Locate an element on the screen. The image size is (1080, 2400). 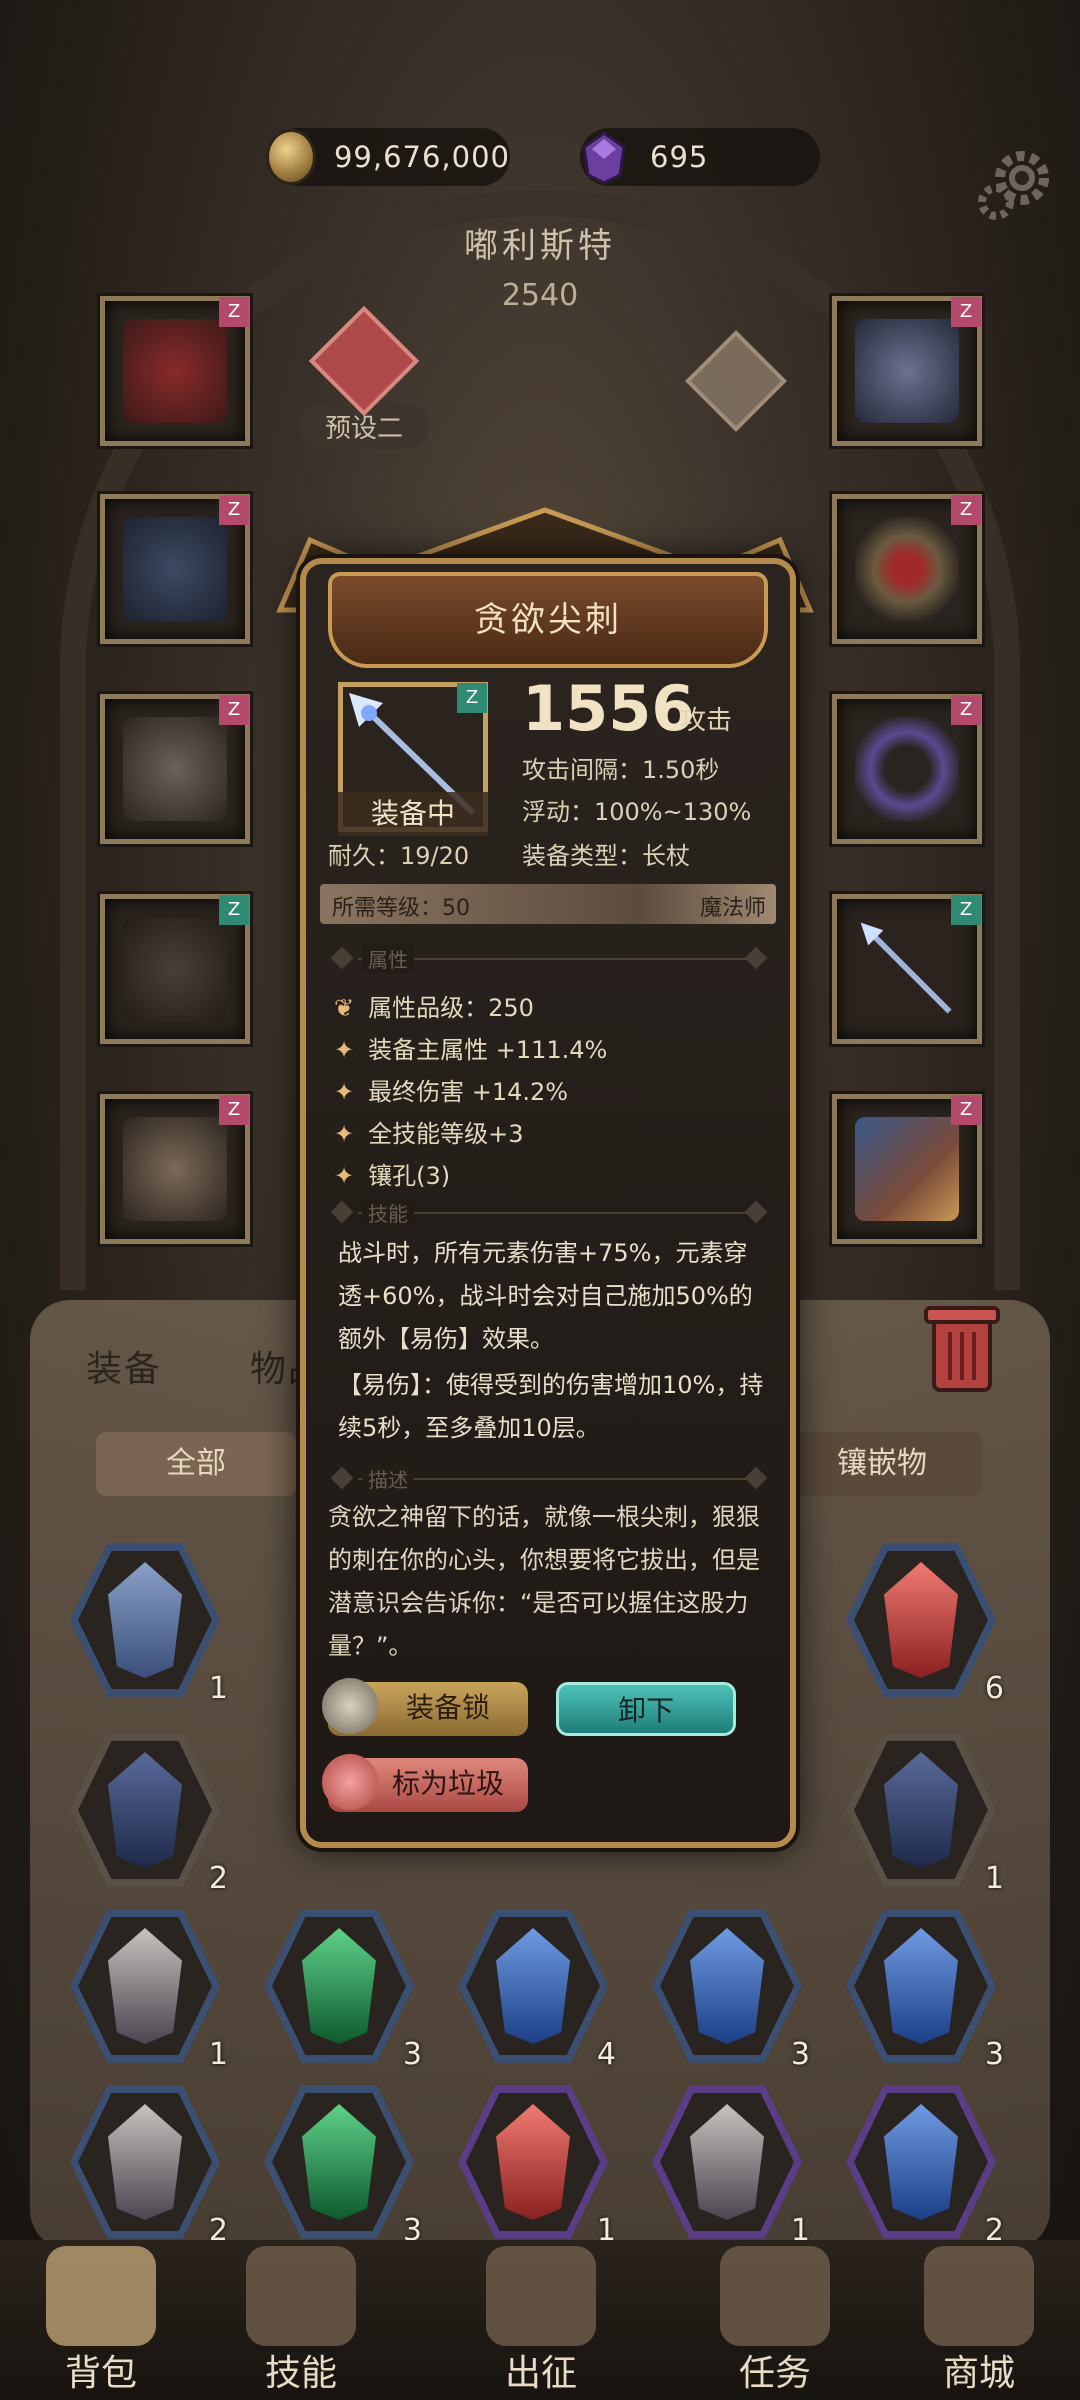
attack-value: 1556 is located at coordinates (608, 708).